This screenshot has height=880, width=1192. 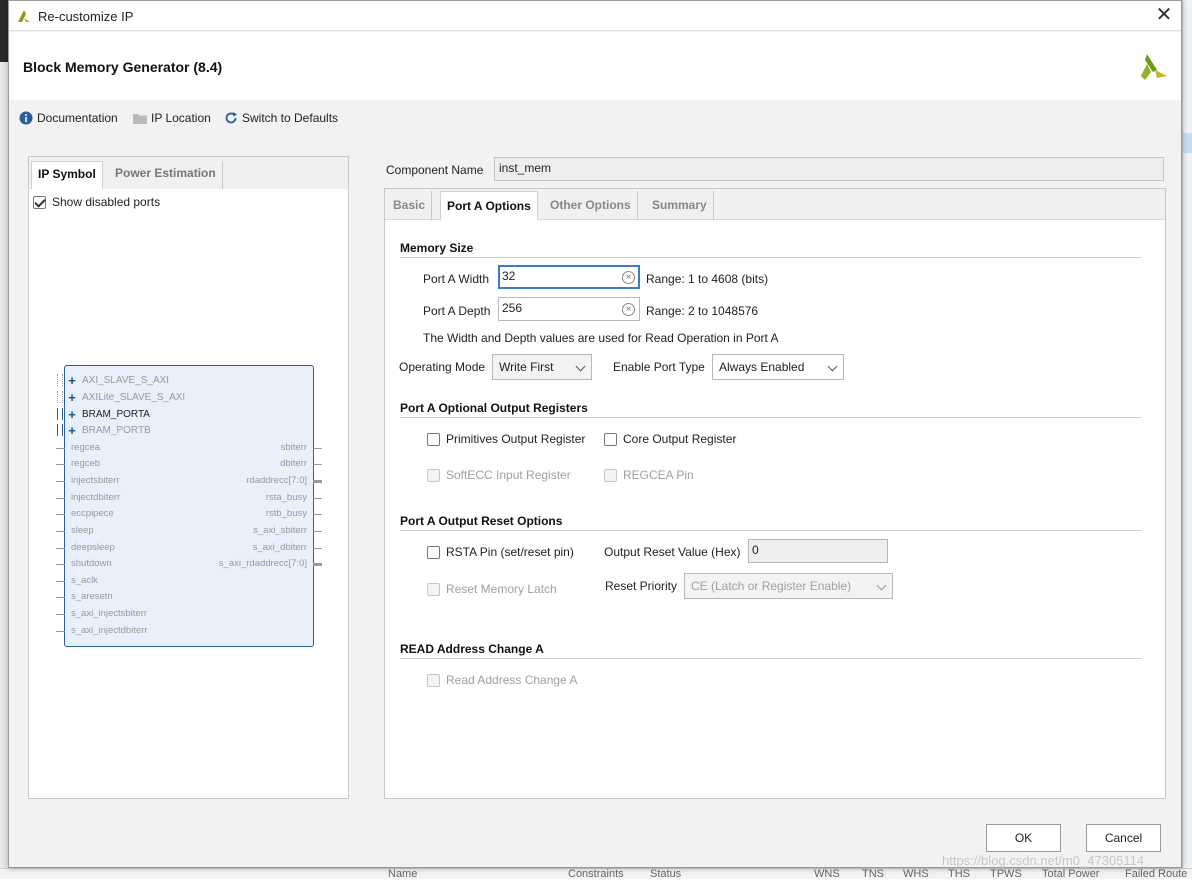 I want to click on core-output-register-checkbox, so click(x=610, y=439).